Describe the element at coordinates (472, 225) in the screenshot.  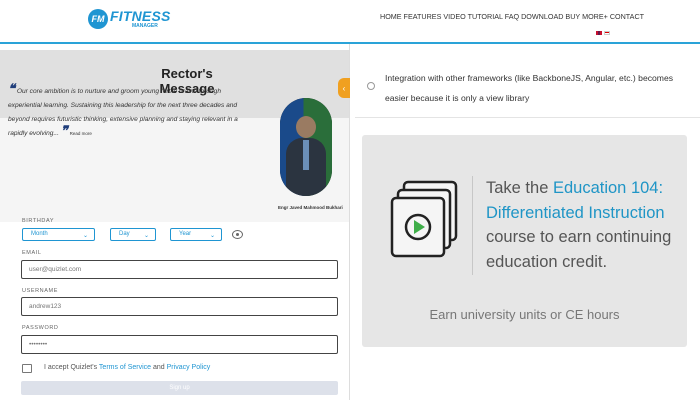
I see `card-divider` at that location.